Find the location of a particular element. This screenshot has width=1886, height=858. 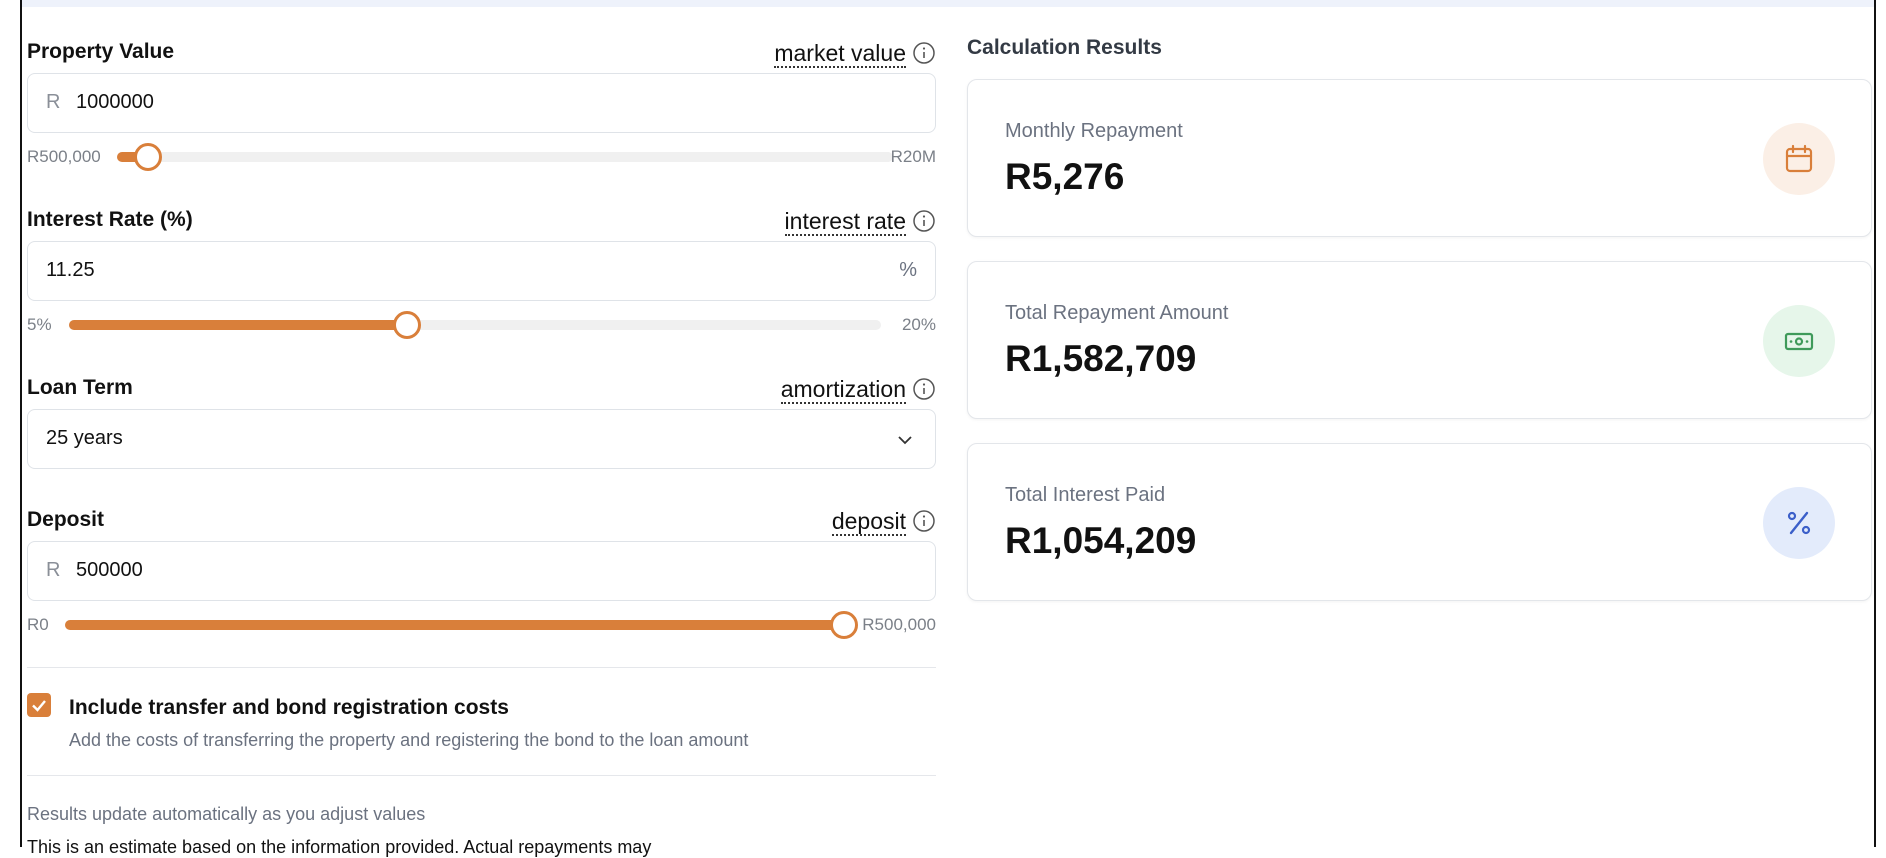

property-value-slider is located at coordinates (505, 157).